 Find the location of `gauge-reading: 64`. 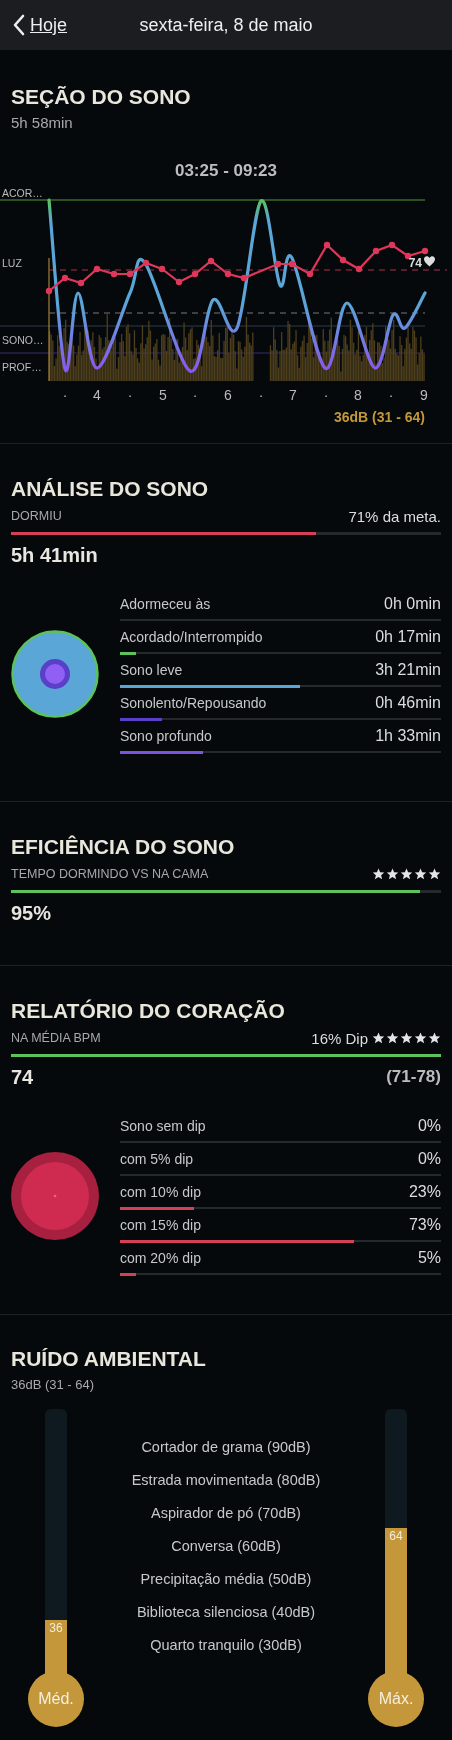

gauge-reading: 64 is located at coordinates (396, 1536).